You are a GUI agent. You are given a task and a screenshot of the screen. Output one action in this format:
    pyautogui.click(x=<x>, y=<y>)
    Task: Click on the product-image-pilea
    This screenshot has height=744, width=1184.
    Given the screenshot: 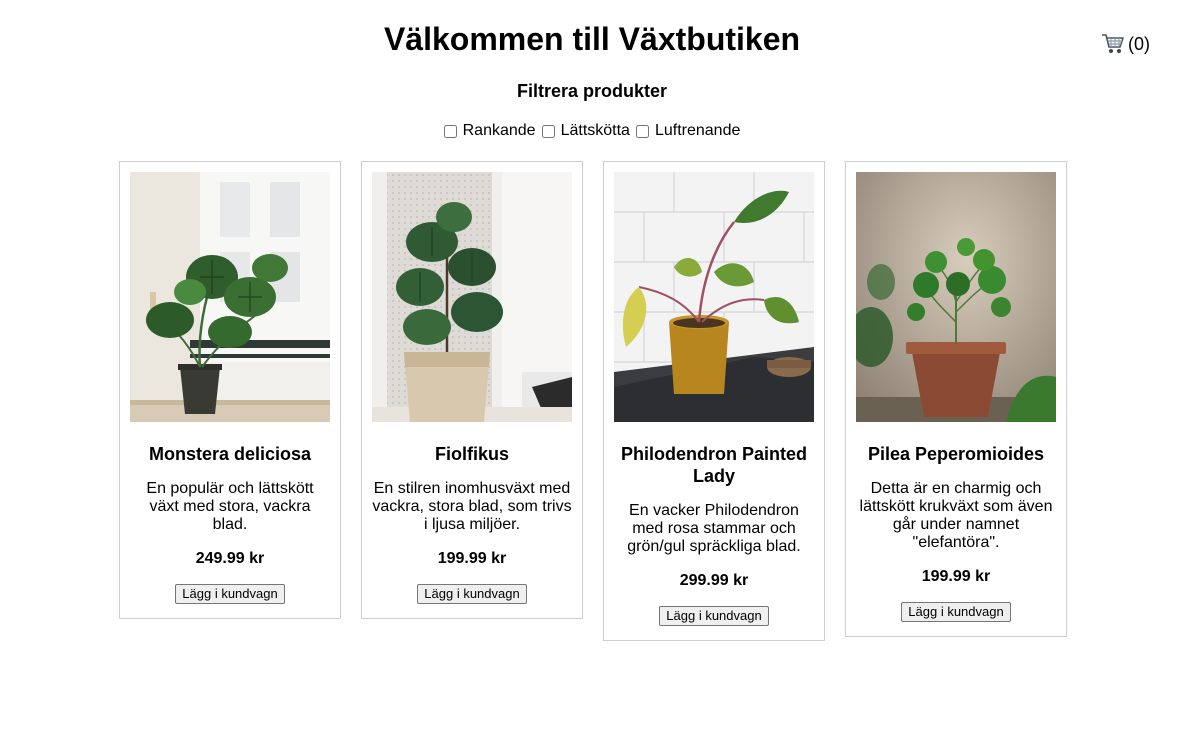 What is the action you would take?
    pyautogui.click(x=956, y=297)
    